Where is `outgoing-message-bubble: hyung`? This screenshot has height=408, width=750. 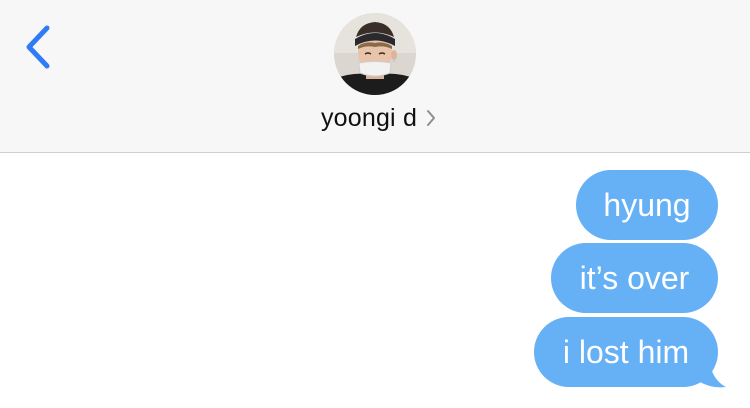 outgoing-message-bubble: hyung is located at coordinates (647, 205).